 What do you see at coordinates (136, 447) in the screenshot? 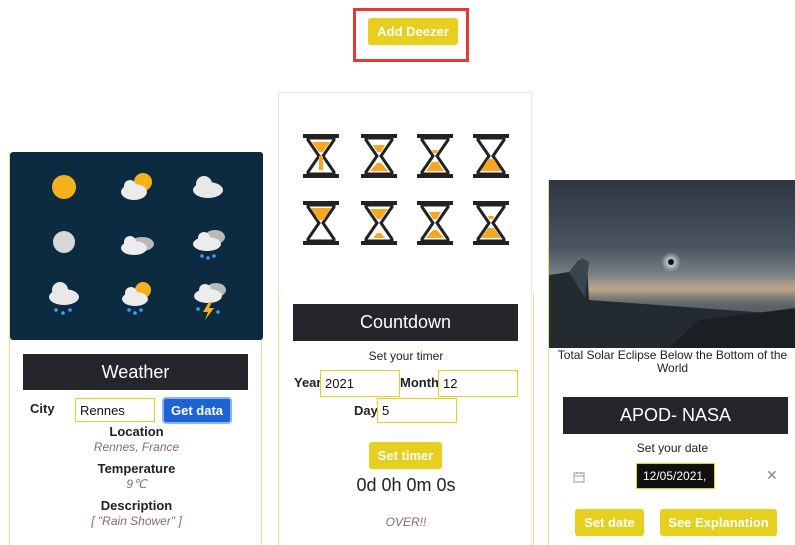
I see `location-value: Rennes, France` at bounding box center [136, 447].